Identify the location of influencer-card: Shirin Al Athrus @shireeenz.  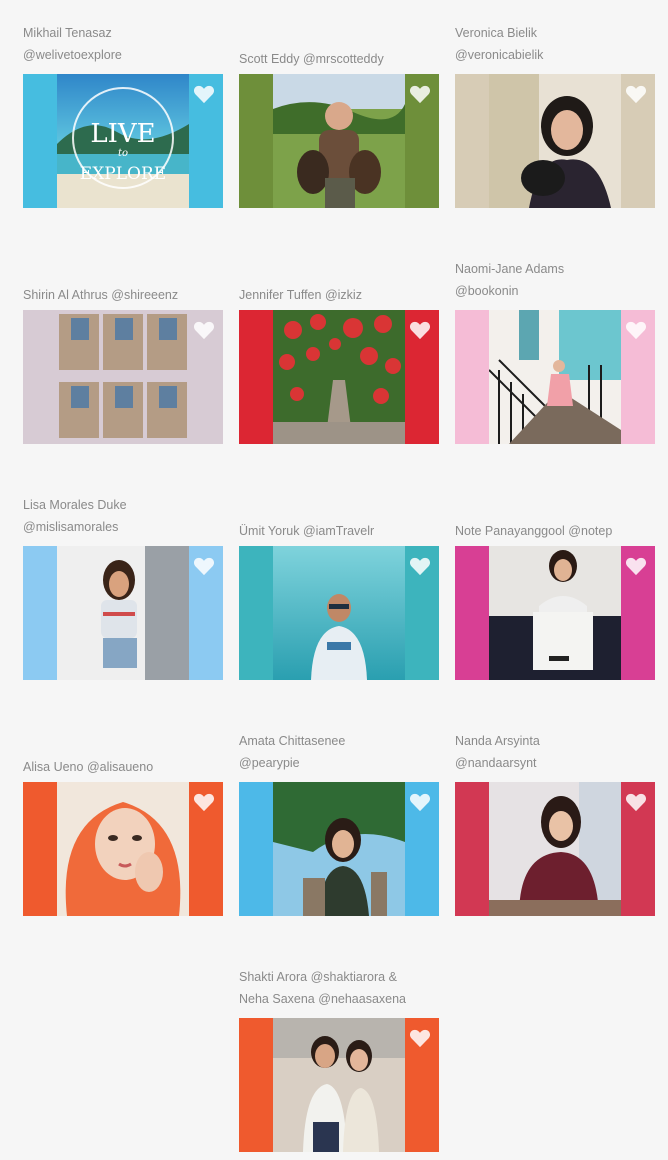
(123, 350).